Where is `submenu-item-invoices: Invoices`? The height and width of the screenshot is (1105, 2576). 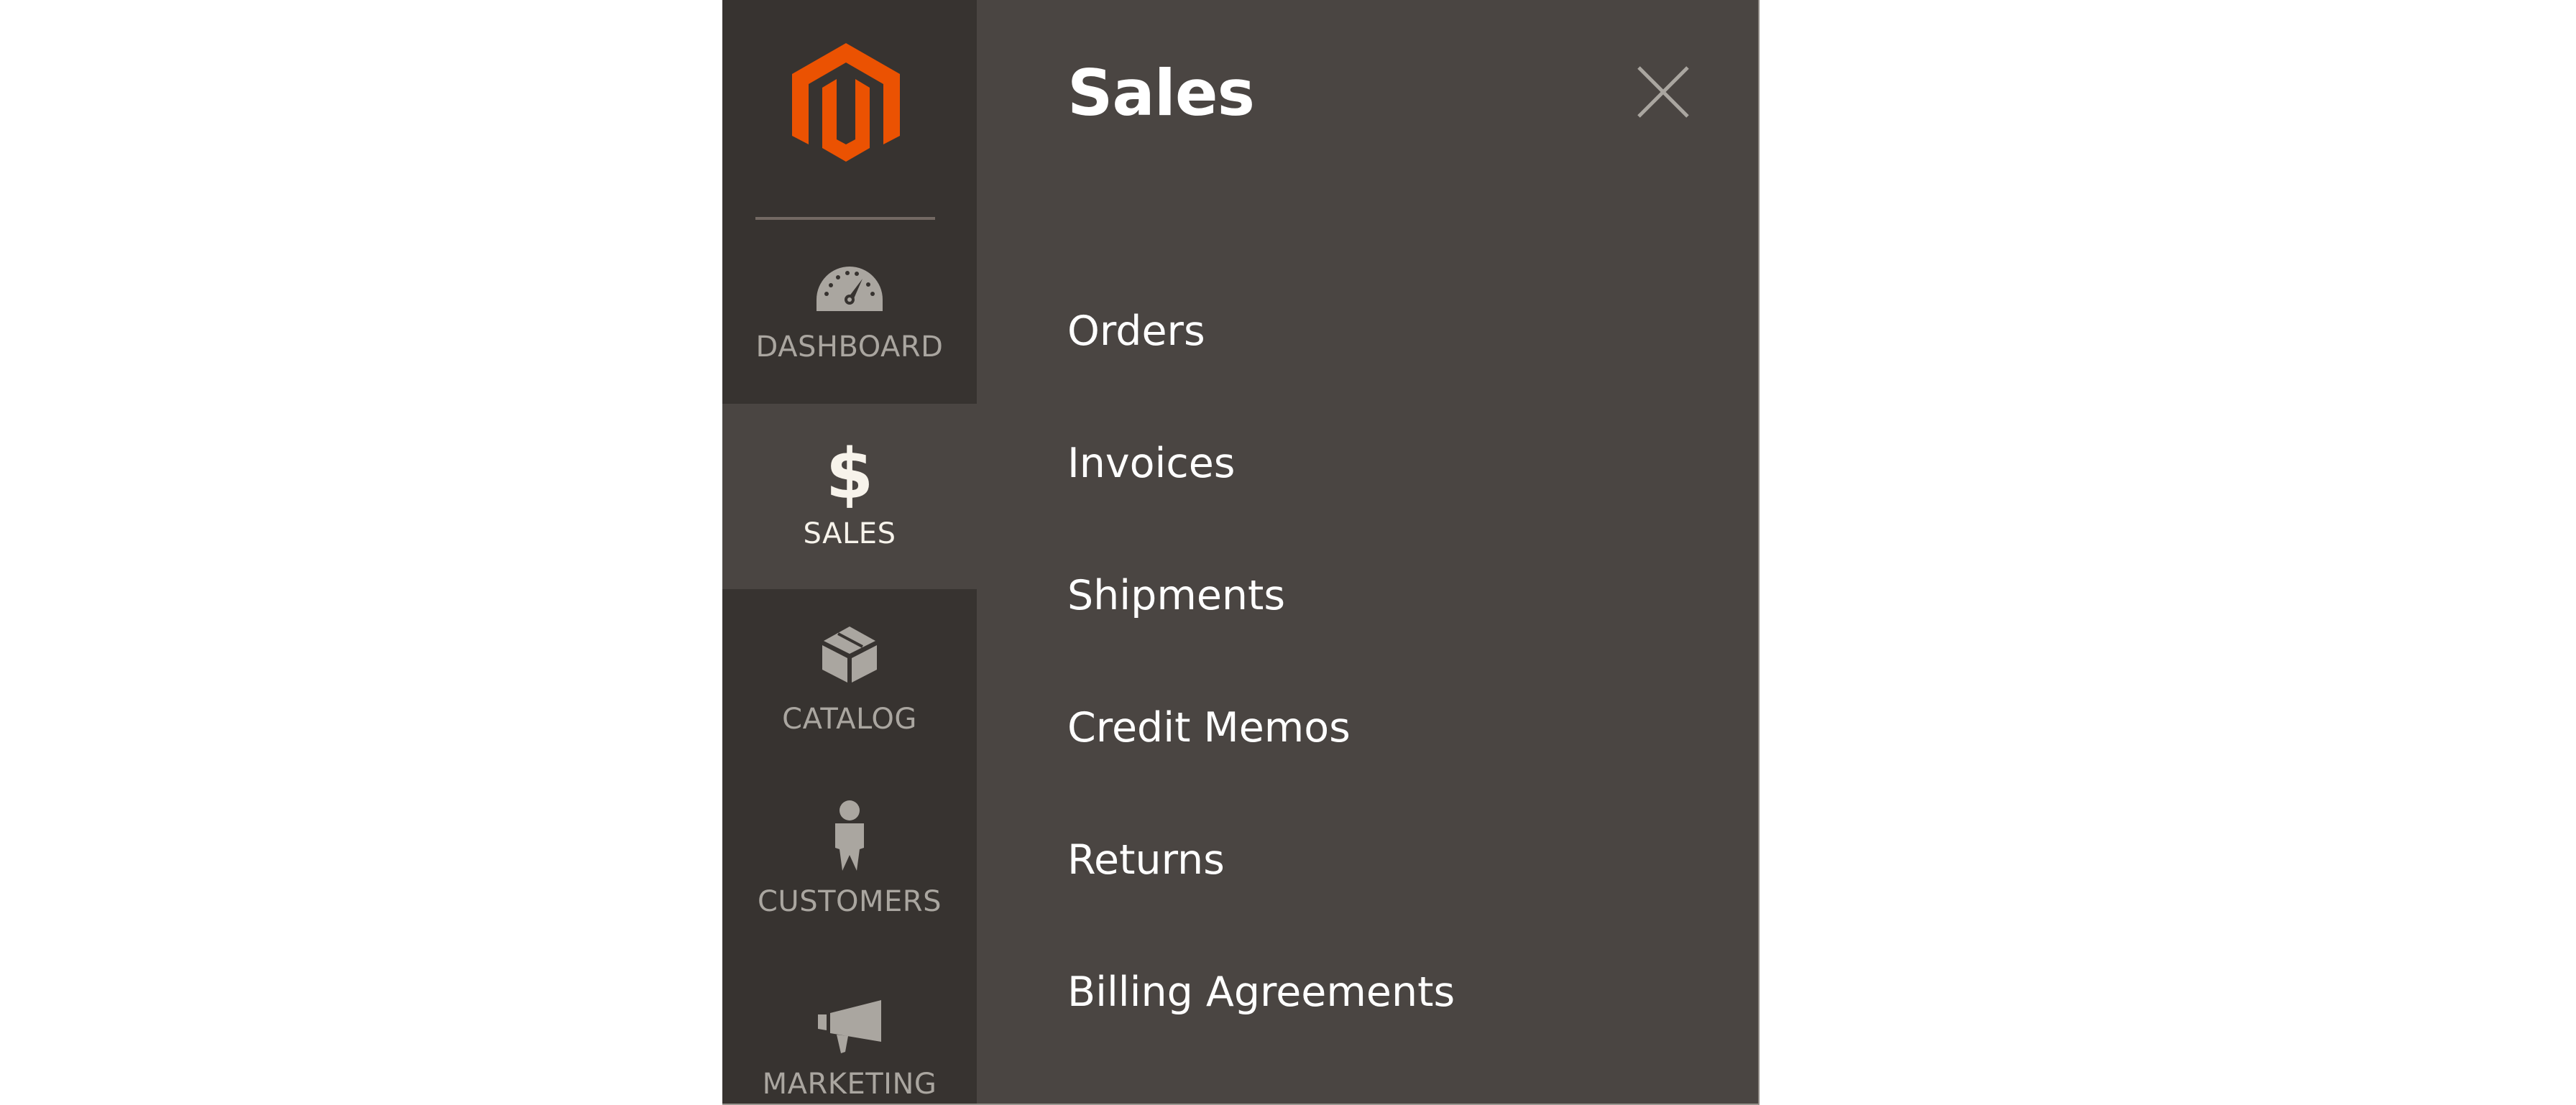 submenu-item-invoices: Invoices is located at coordinates (1151, 463).